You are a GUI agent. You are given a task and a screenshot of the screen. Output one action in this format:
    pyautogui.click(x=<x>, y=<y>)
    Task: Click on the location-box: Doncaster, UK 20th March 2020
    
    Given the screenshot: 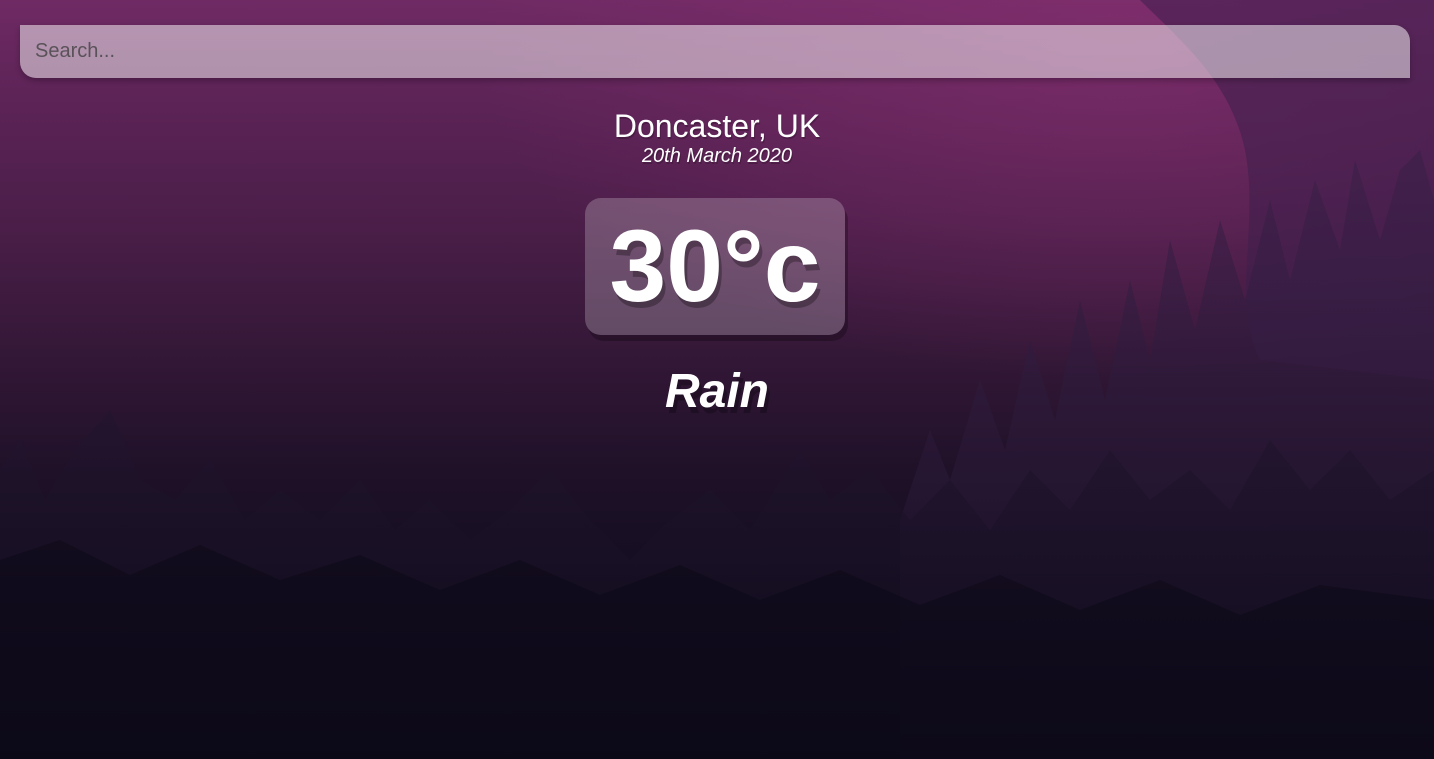 What is the action you would take?
    pyautogui.click(x=717, y=137)
    